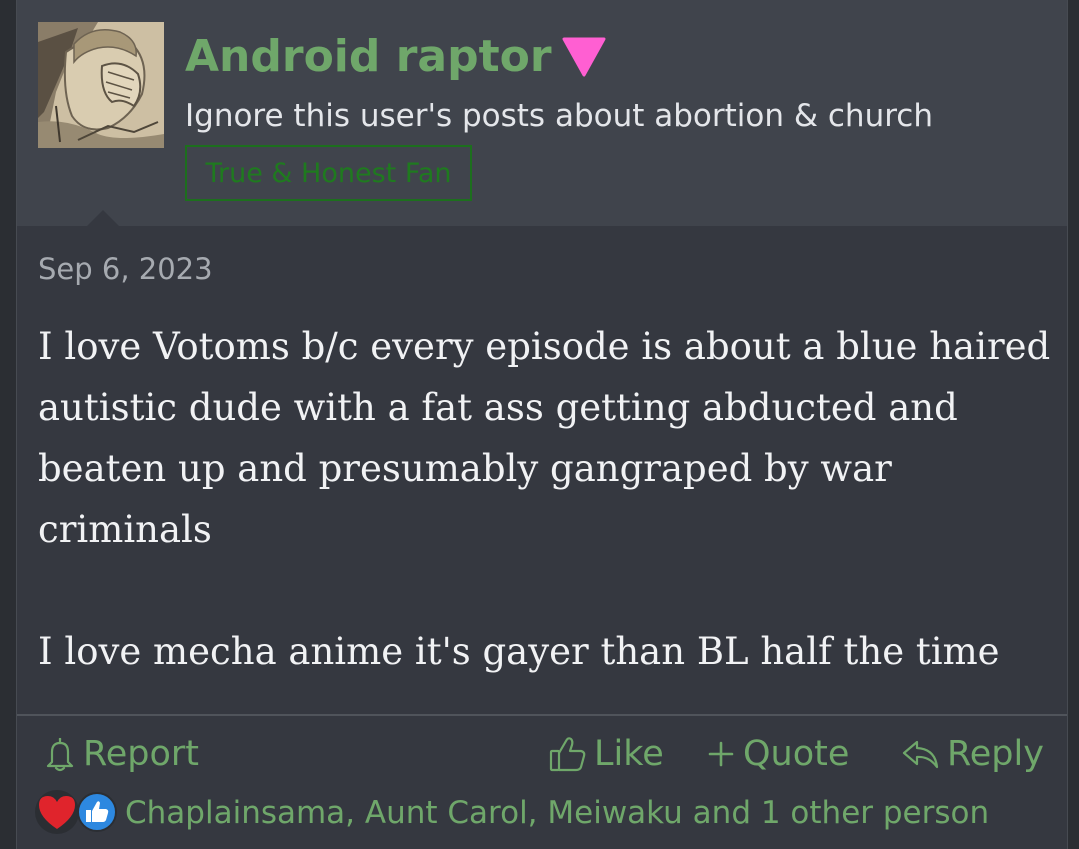  Describe the element at coordinates (721, 754) in the screenshot. I see `plus-icon` at that location.